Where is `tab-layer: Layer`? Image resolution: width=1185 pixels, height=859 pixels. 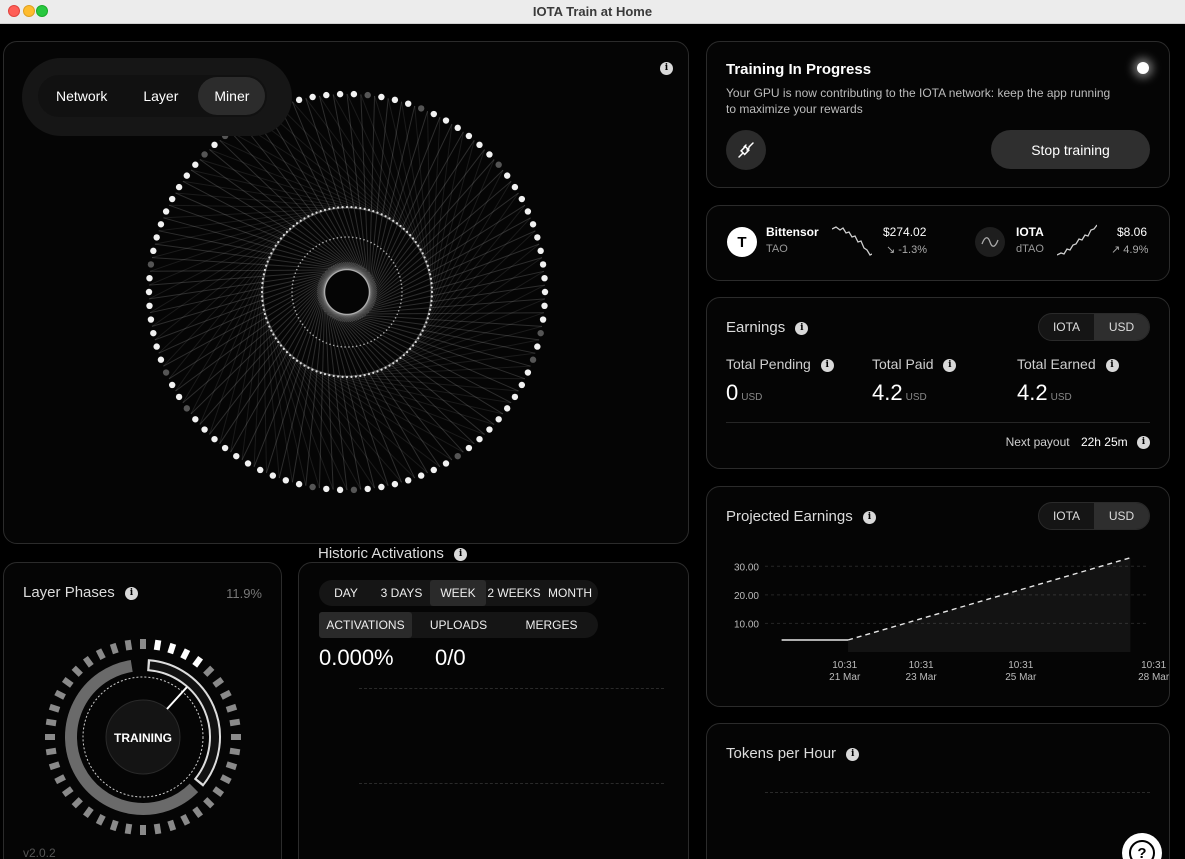
tab-layer: Layer is located at coordinates (160, 96).